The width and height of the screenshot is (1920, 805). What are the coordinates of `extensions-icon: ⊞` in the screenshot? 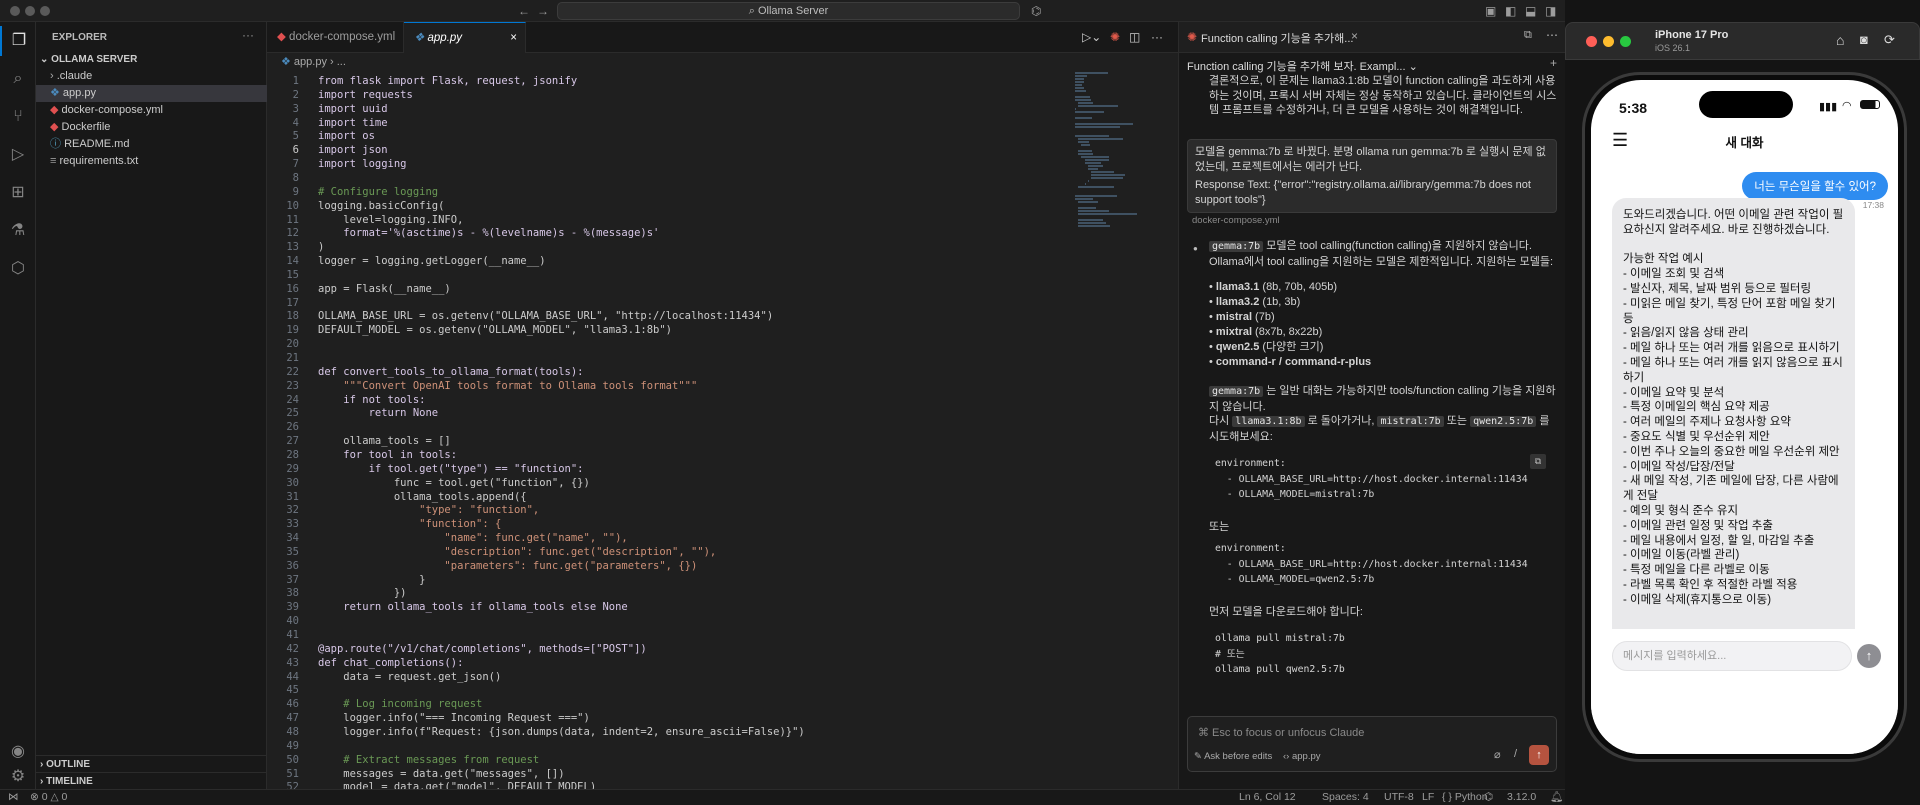 It's located at (18, 193).